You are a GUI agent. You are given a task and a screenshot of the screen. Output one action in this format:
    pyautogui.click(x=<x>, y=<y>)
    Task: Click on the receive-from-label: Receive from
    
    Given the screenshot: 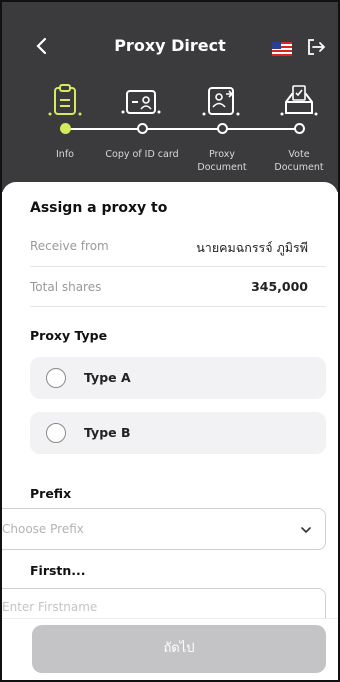 What is the action you would take?
    pyautogui.click(x=69, y=246)
    